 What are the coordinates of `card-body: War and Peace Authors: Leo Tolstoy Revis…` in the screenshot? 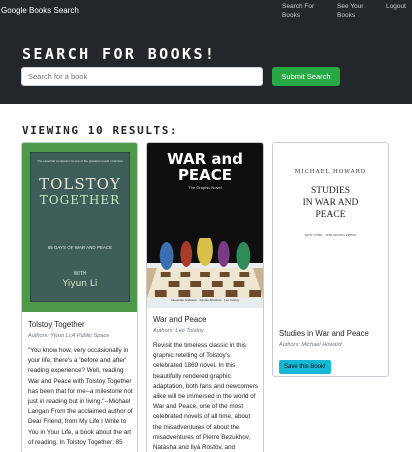 It's located at (206, 383).